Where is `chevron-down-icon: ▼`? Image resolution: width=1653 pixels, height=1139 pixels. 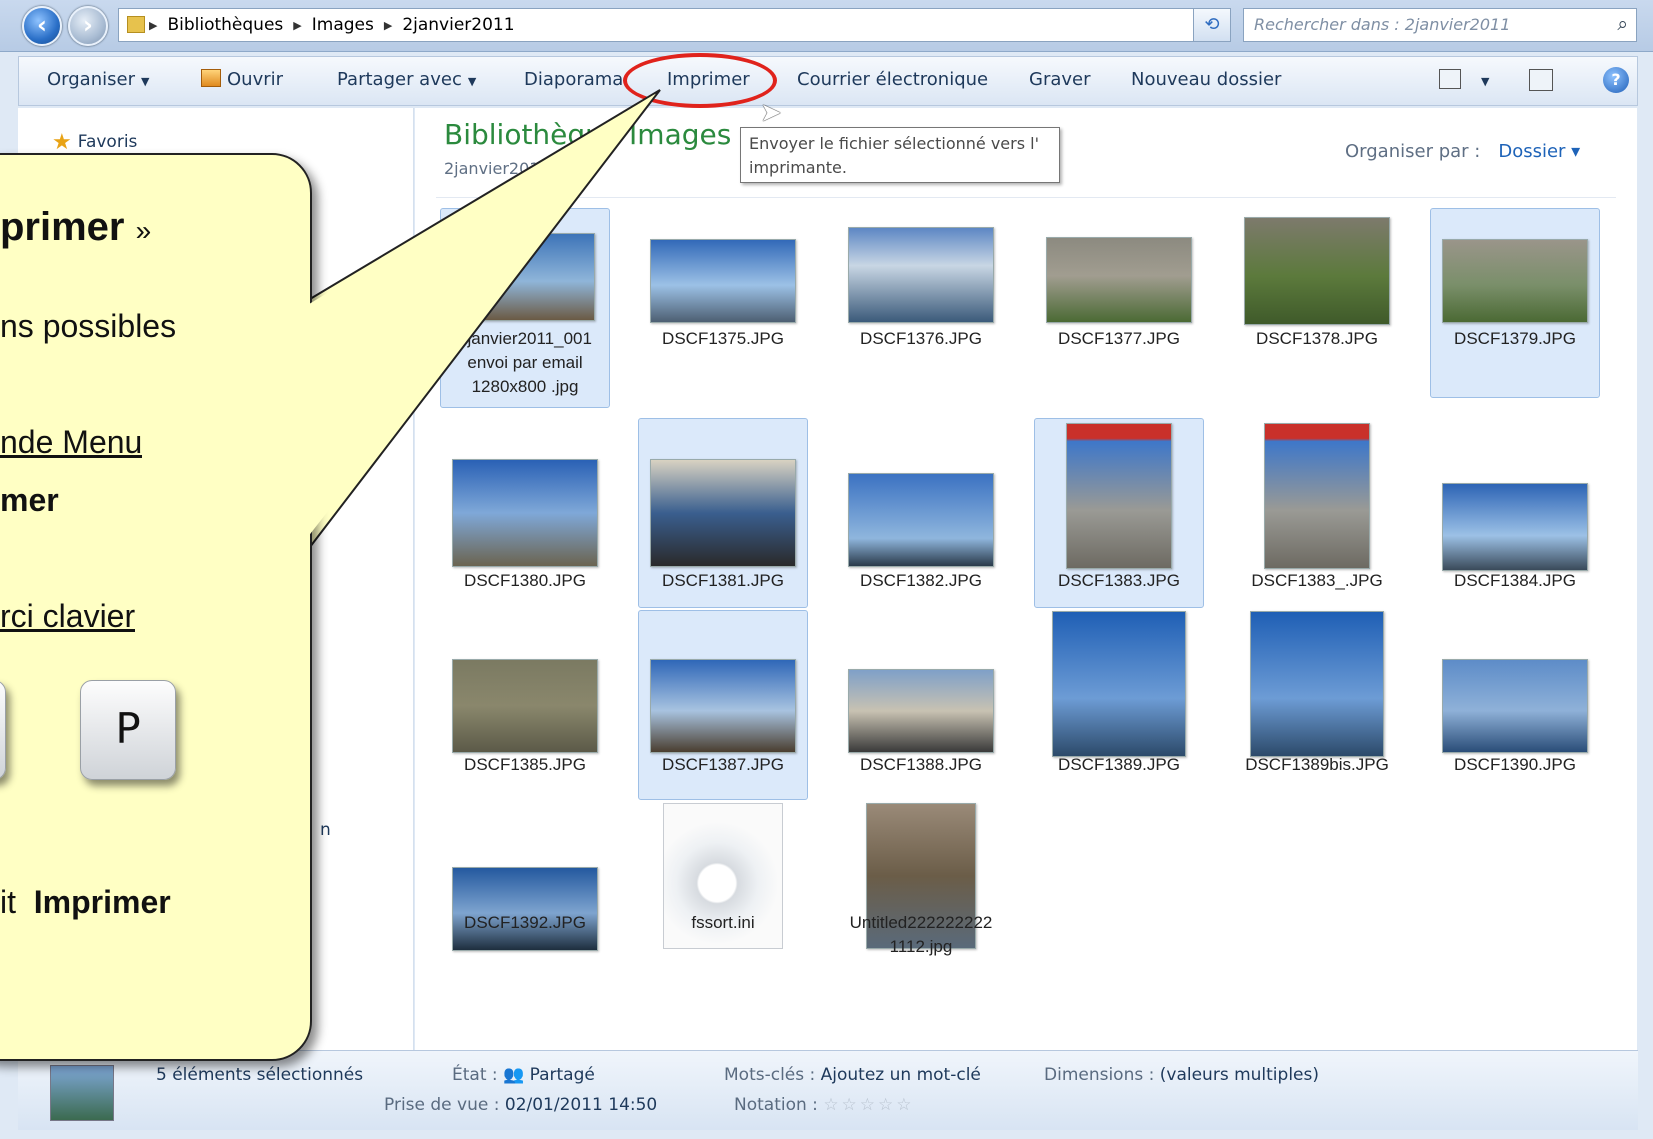 chevron-down-icon: ▼ is located at coordinates (1485, 81).